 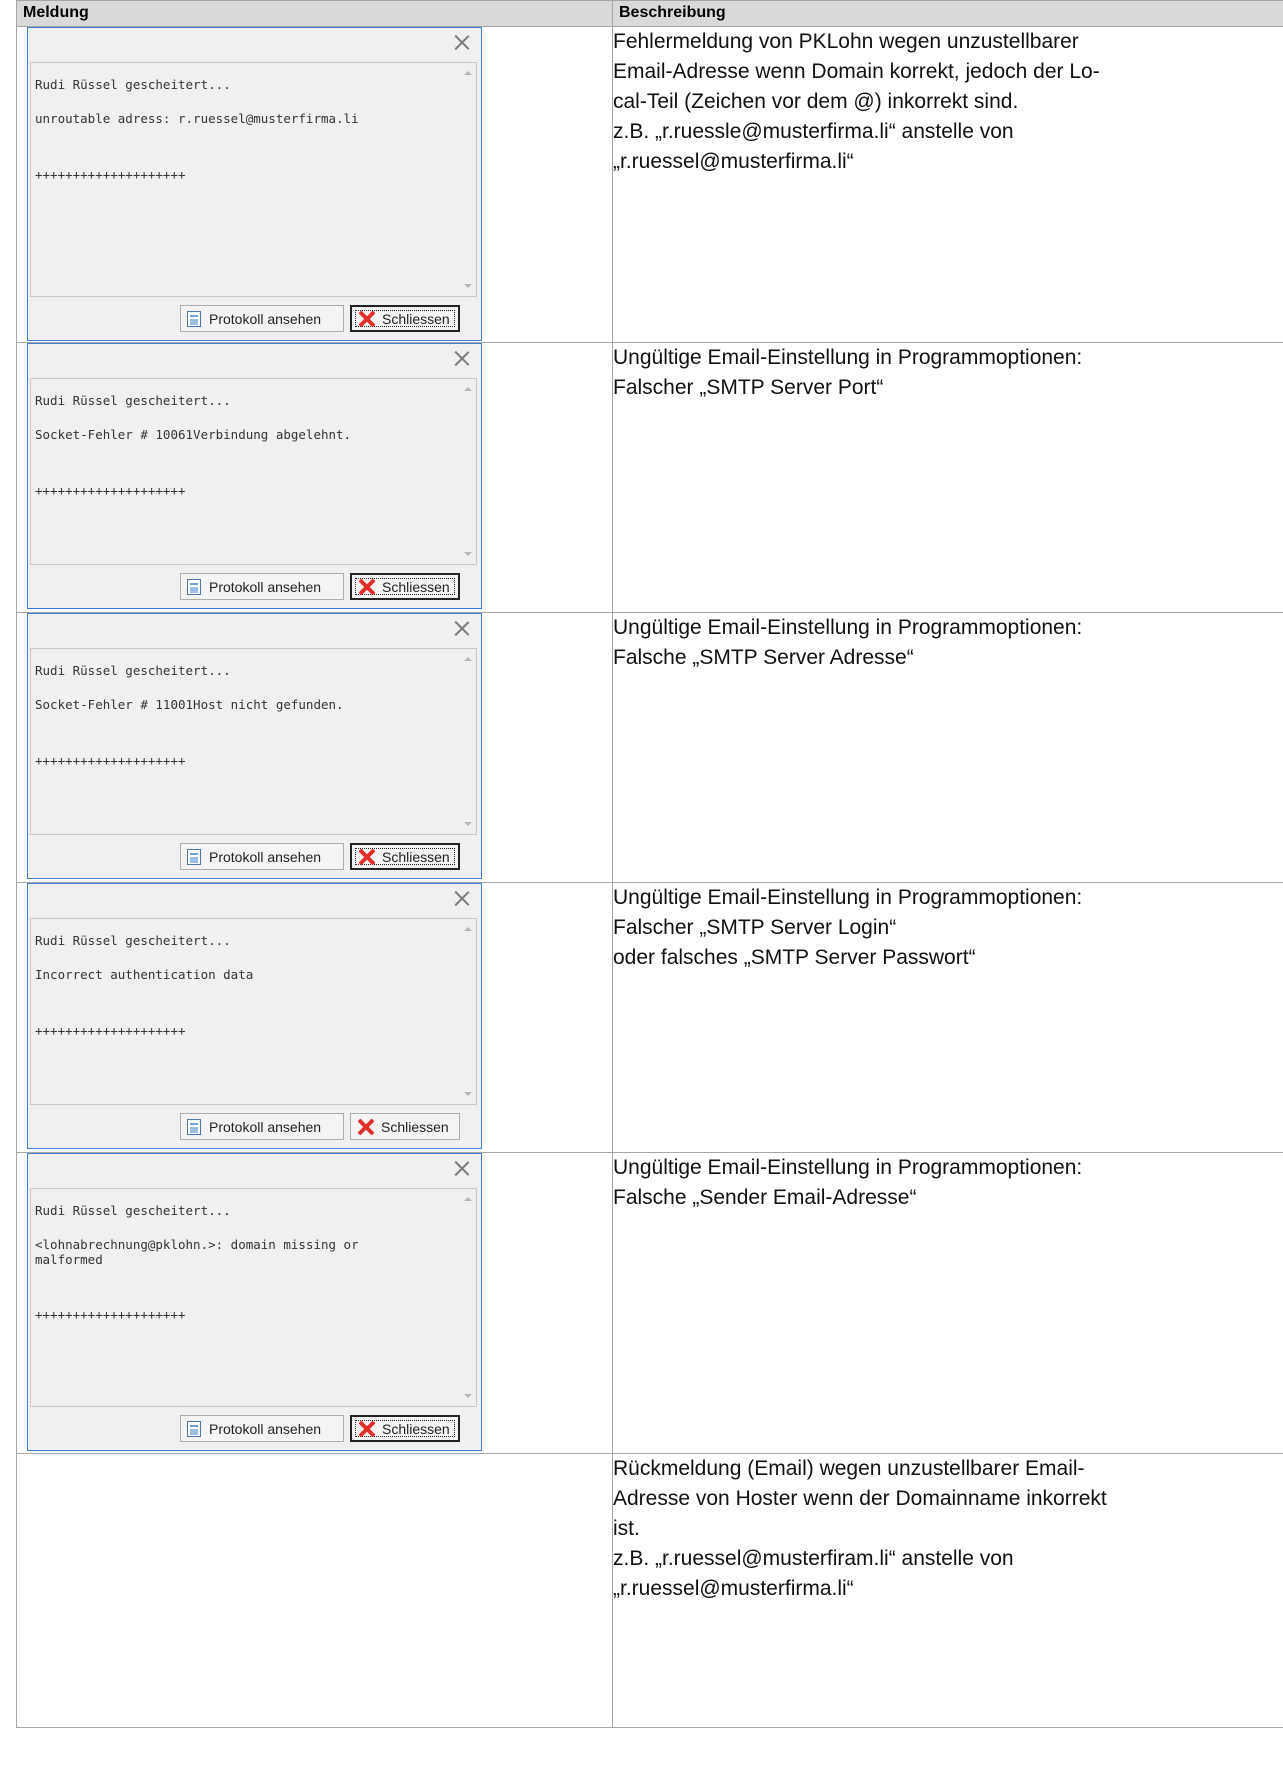 I want to click on header-meldung: Meldung, so click(x=314, y=13).